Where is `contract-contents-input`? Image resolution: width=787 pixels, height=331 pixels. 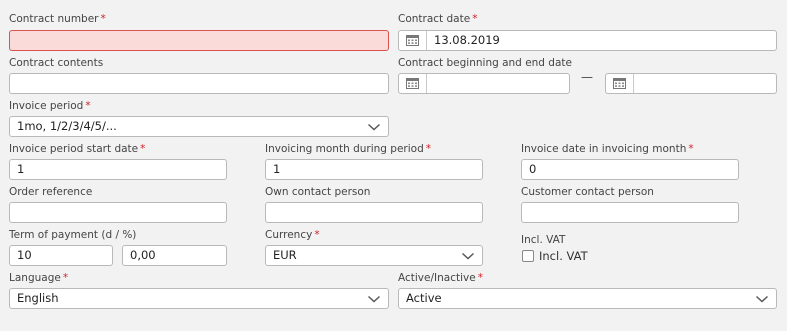
contract-contents-input is located at coordinates (199, 83).